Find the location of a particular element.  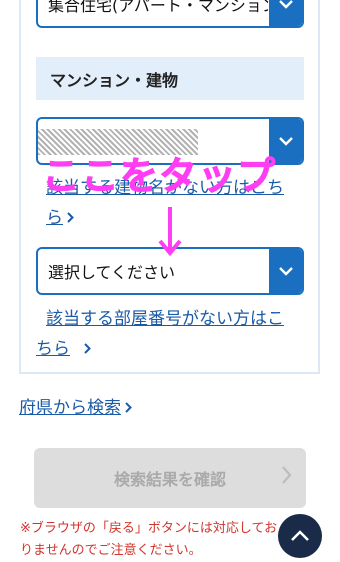

prefecture-search-label: 府県から検索 is located at coordinates (70, 408).